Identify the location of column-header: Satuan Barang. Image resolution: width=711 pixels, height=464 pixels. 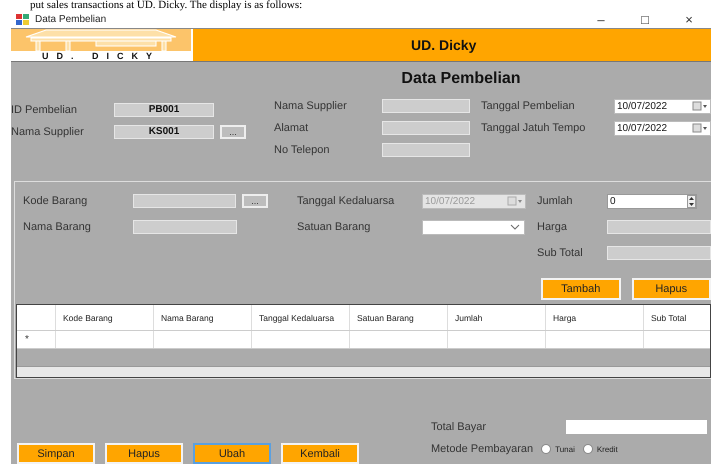
(385, 318).